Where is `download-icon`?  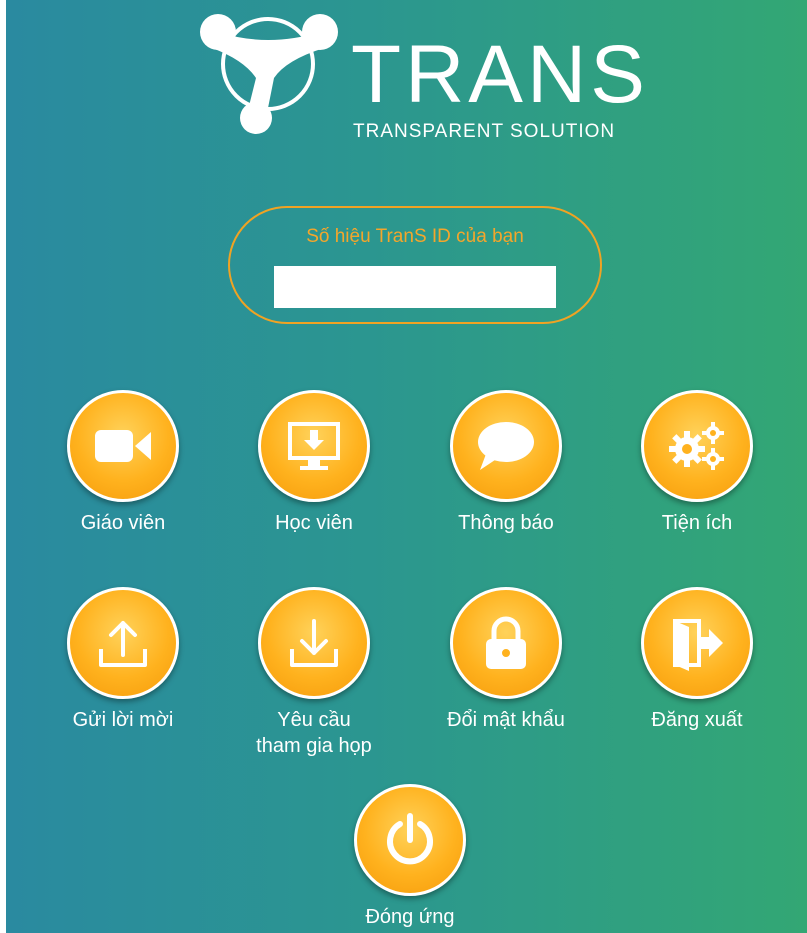
download-icon is located at coordinates (314, 643).